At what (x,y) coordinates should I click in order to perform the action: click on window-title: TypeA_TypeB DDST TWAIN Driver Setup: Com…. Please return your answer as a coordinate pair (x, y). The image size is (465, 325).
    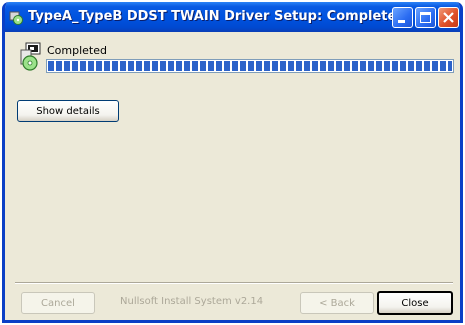
    Looking at the image, I should click on (217, 16).